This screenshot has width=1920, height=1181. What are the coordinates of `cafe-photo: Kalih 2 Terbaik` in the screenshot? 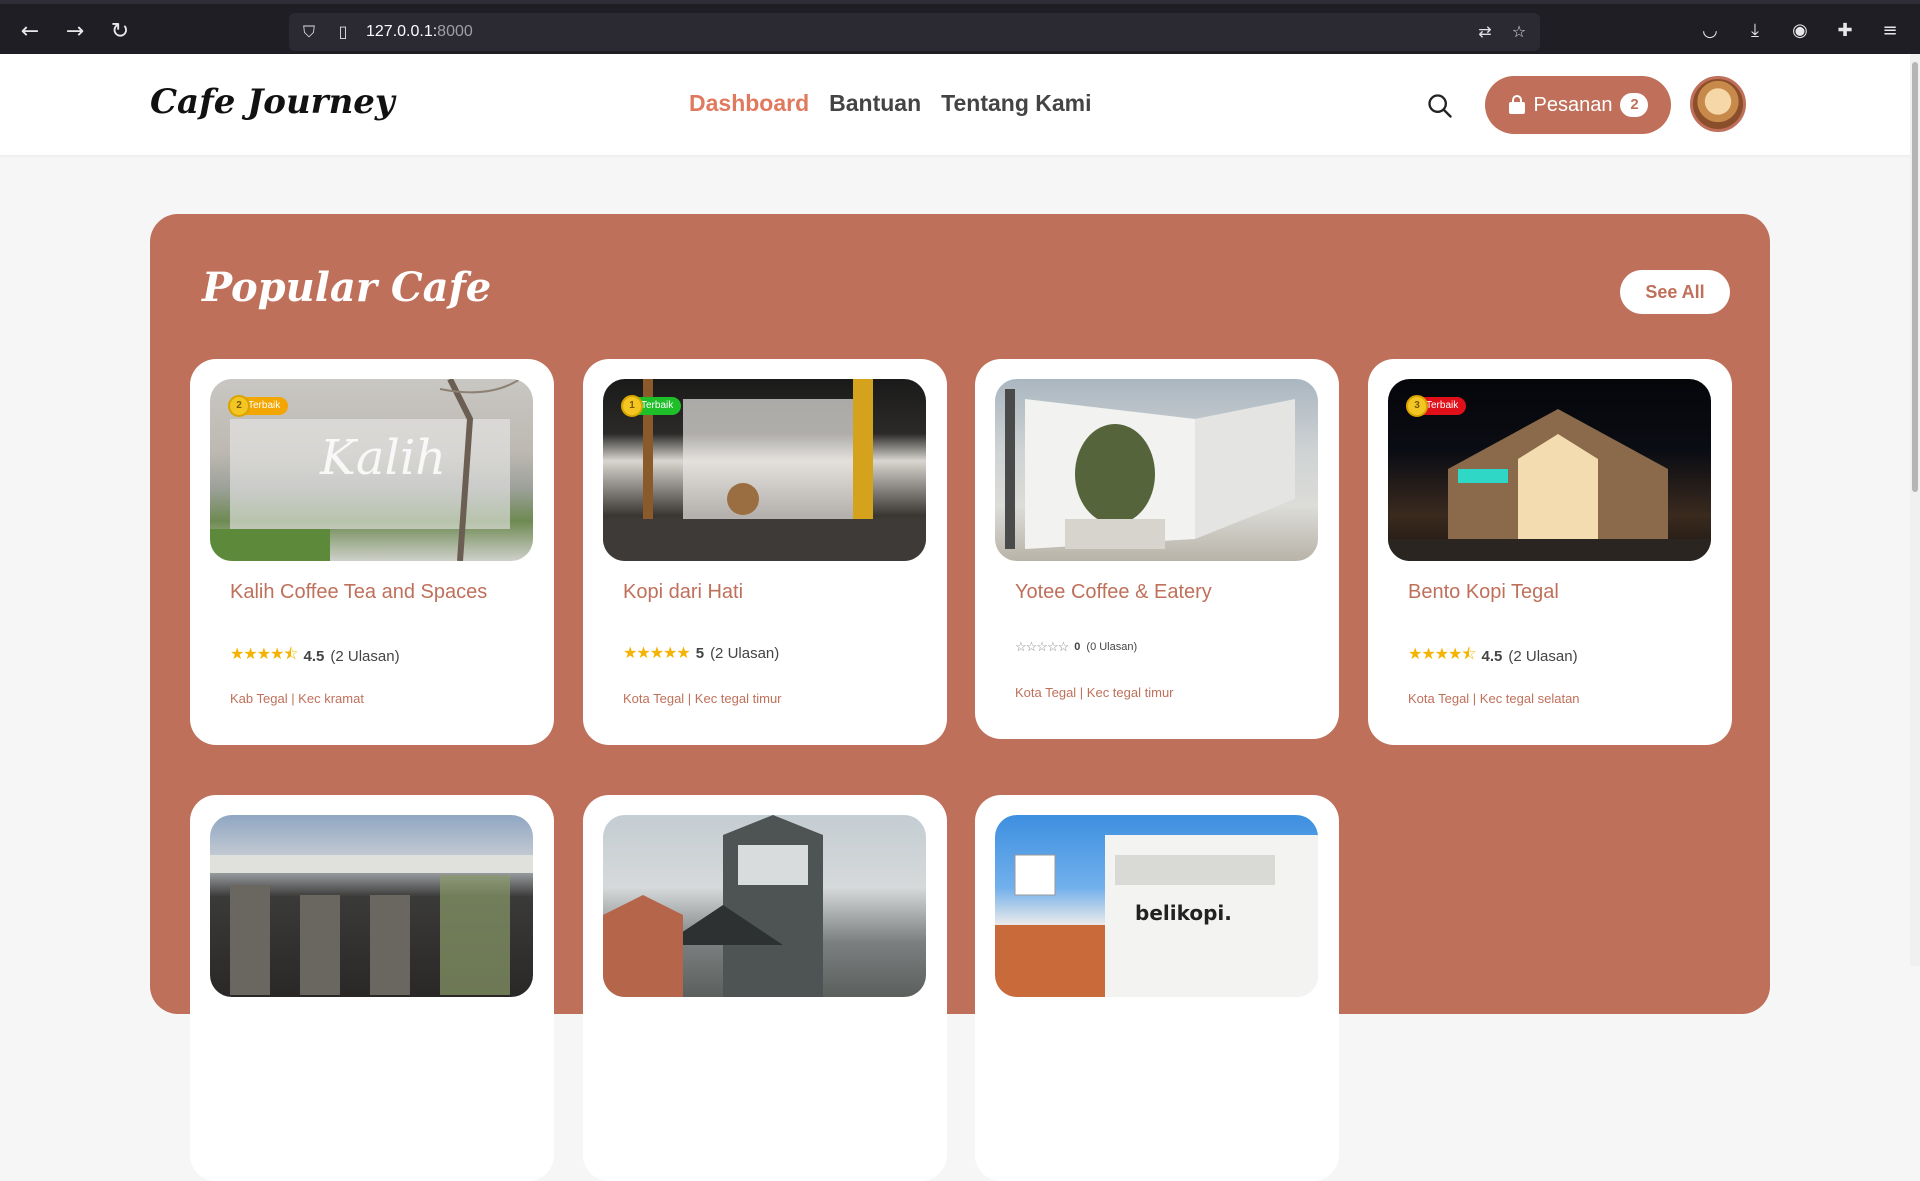 It's located at (371, 470).